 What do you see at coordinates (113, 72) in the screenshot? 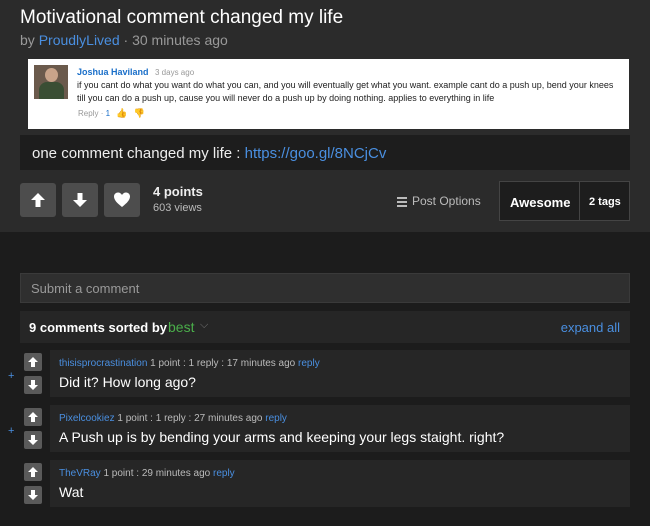
I see `screenshot-author: Joshua Haviland` at bounding box center [113, 72].